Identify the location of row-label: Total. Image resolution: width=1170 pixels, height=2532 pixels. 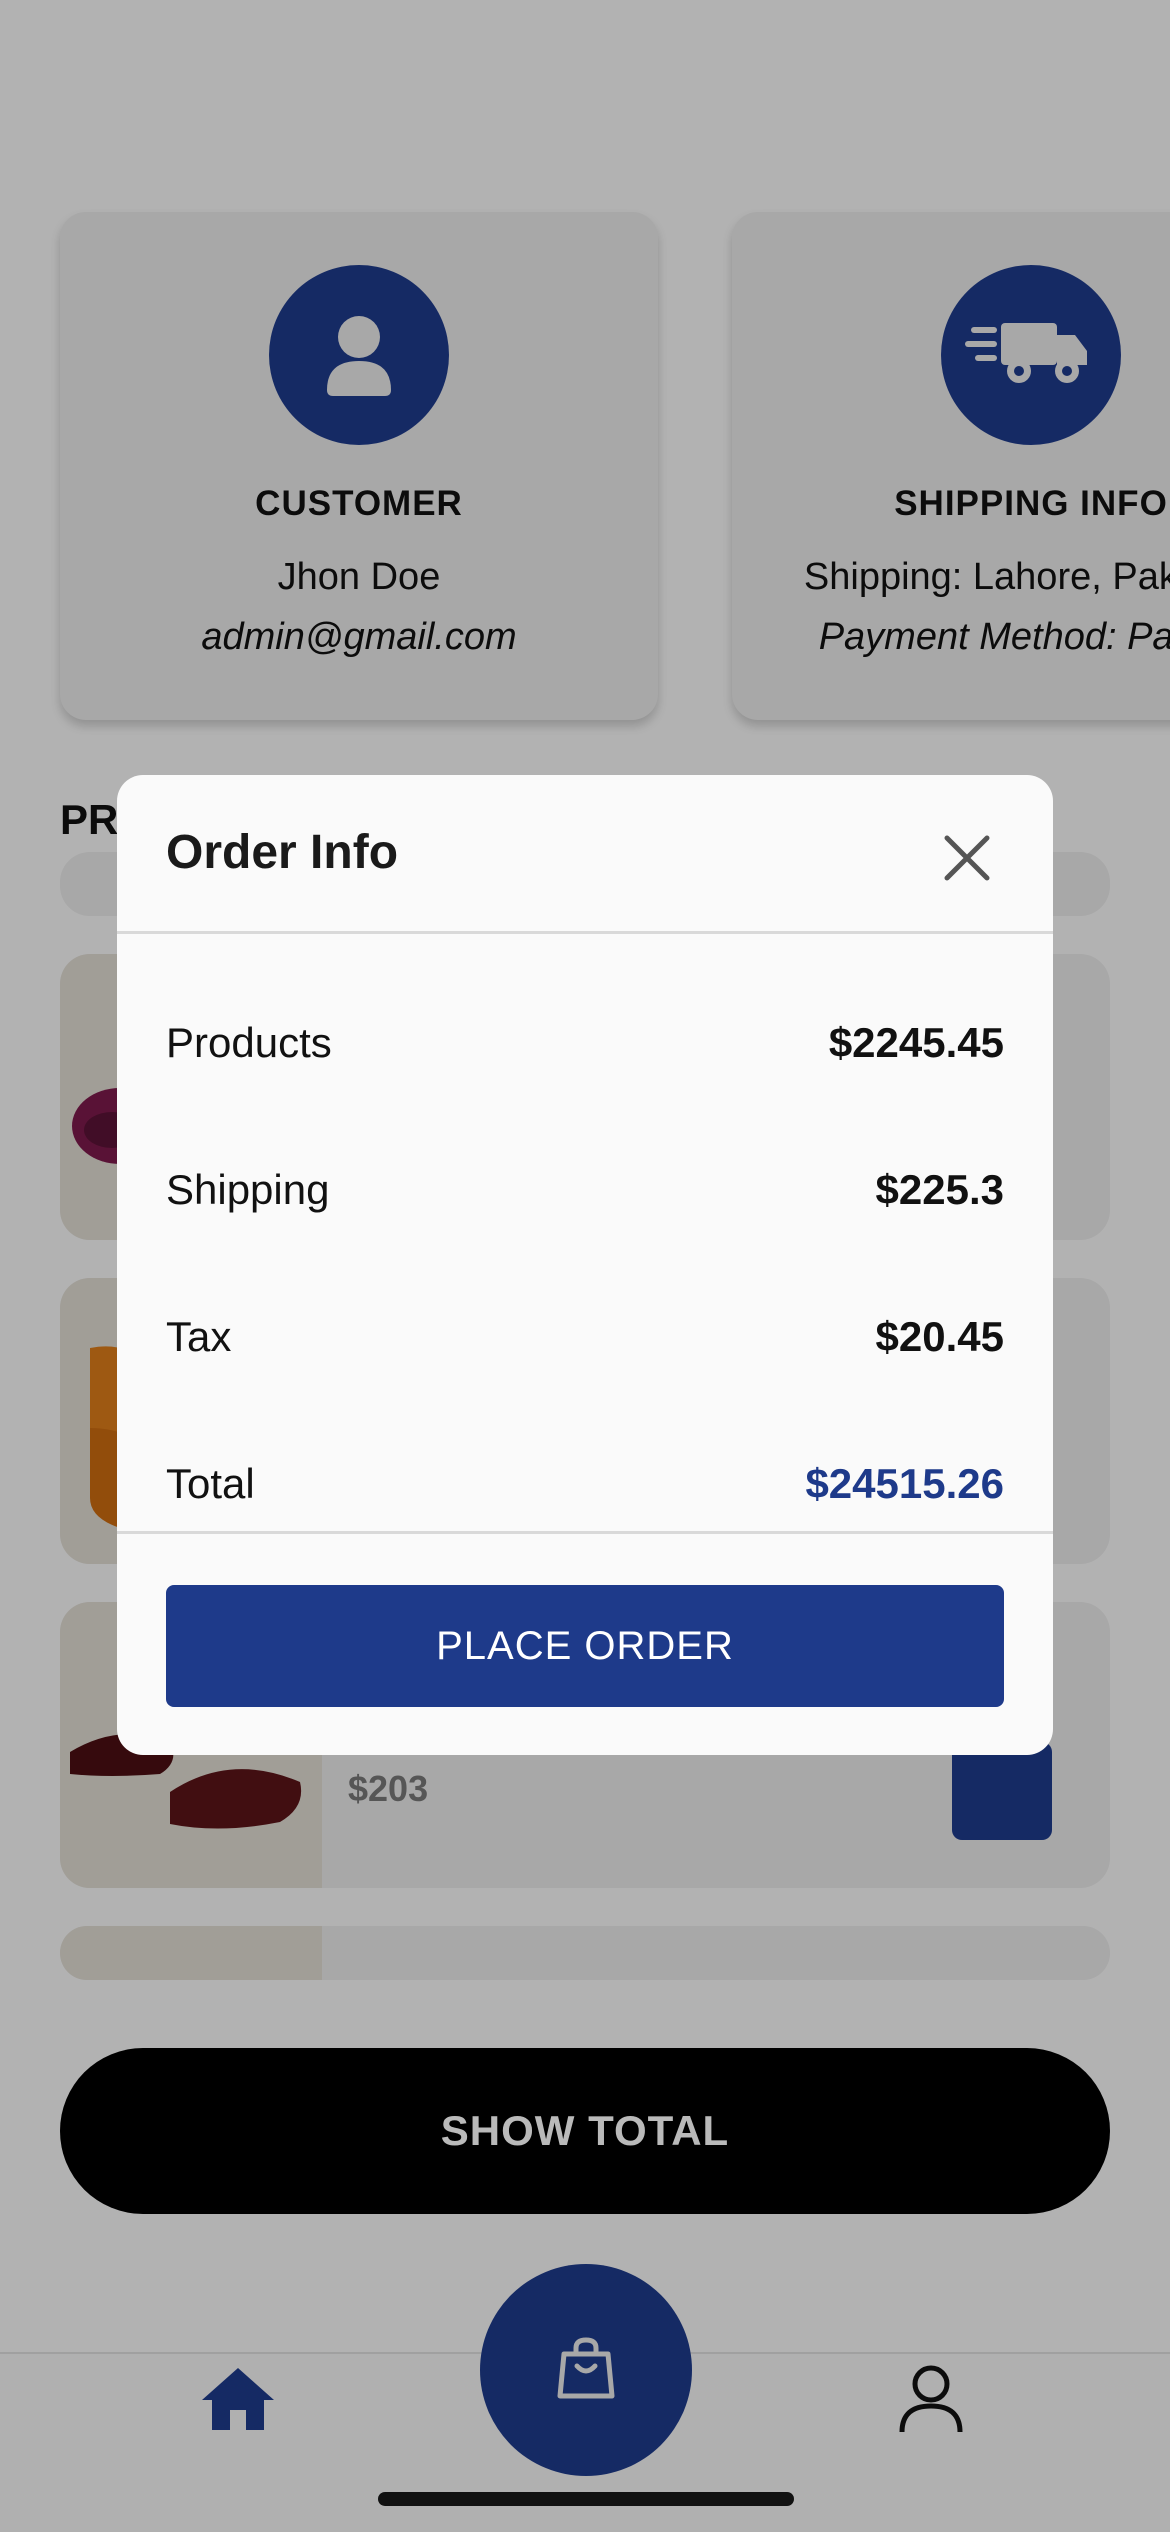
(210, 1483).